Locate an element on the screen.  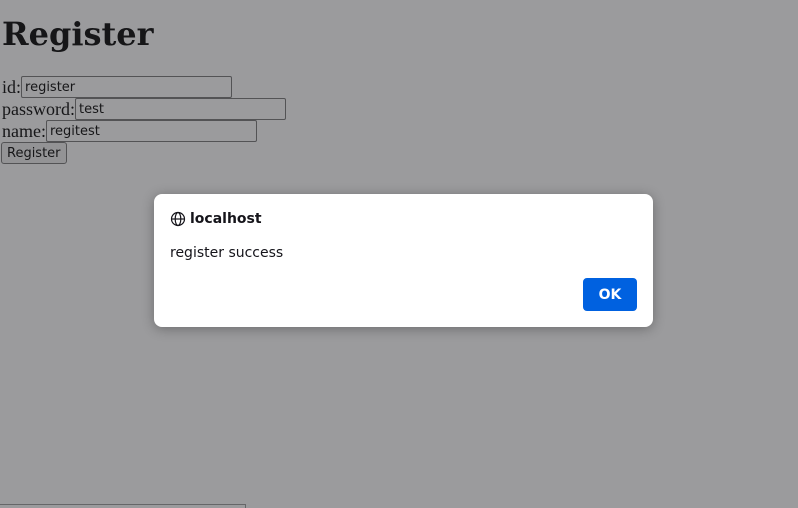
globe-icon is located at coordinates (178, 219).